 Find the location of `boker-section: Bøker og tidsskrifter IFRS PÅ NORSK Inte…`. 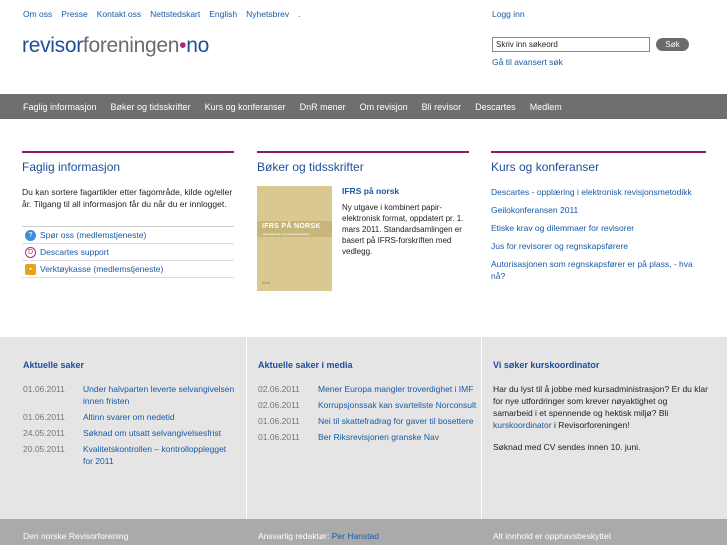

boker-section: Bøker og tidsskrifter IFRS PÅ NORSK Inte… is located at coordinates (363, 221).